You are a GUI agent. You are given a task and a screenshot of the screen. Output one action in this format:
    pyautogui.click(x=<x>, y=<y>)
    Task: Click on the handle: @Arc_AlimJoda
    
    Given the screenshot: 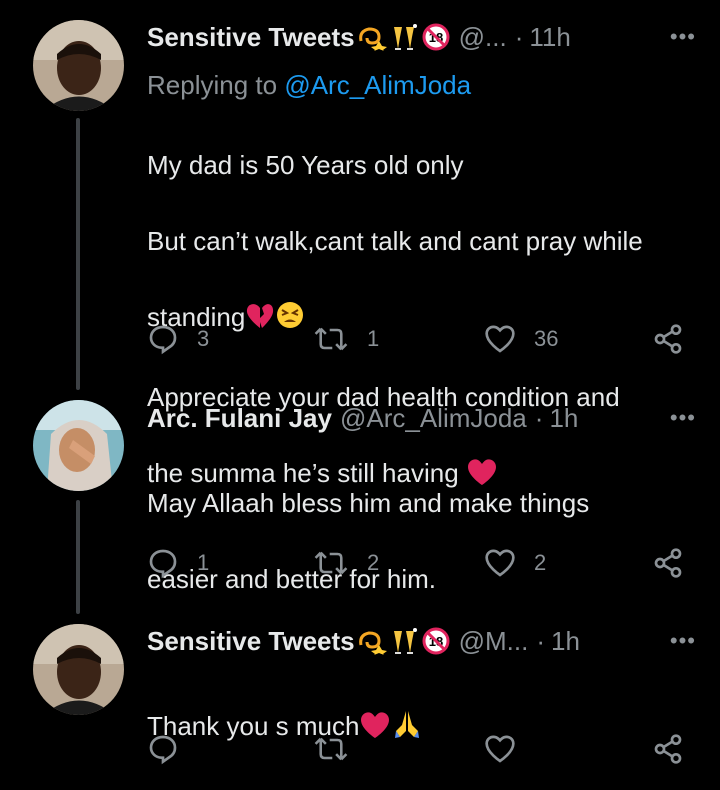 What is the action you would take?
    pyautogui.click(x=433, y=418)
    